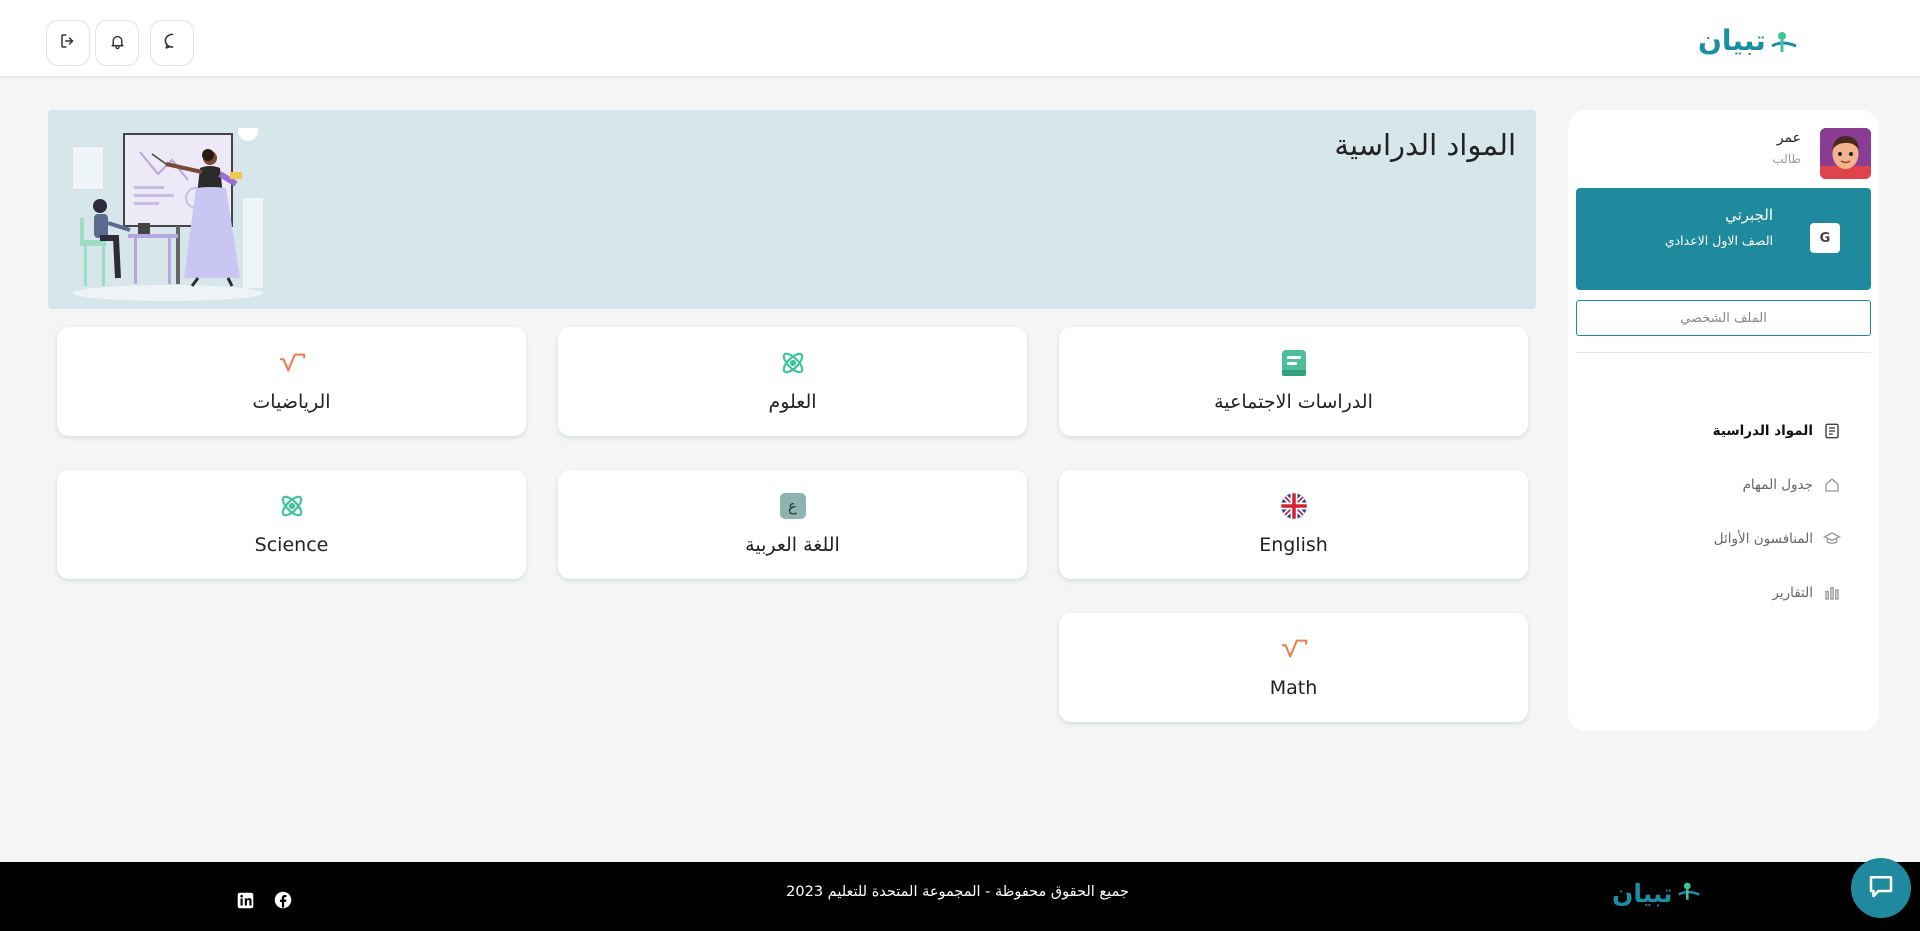  What do you see at coordinates (1832, 539) in the screenshot?
I see `graduation-cap-icon` at bounding box center [1832, 539].